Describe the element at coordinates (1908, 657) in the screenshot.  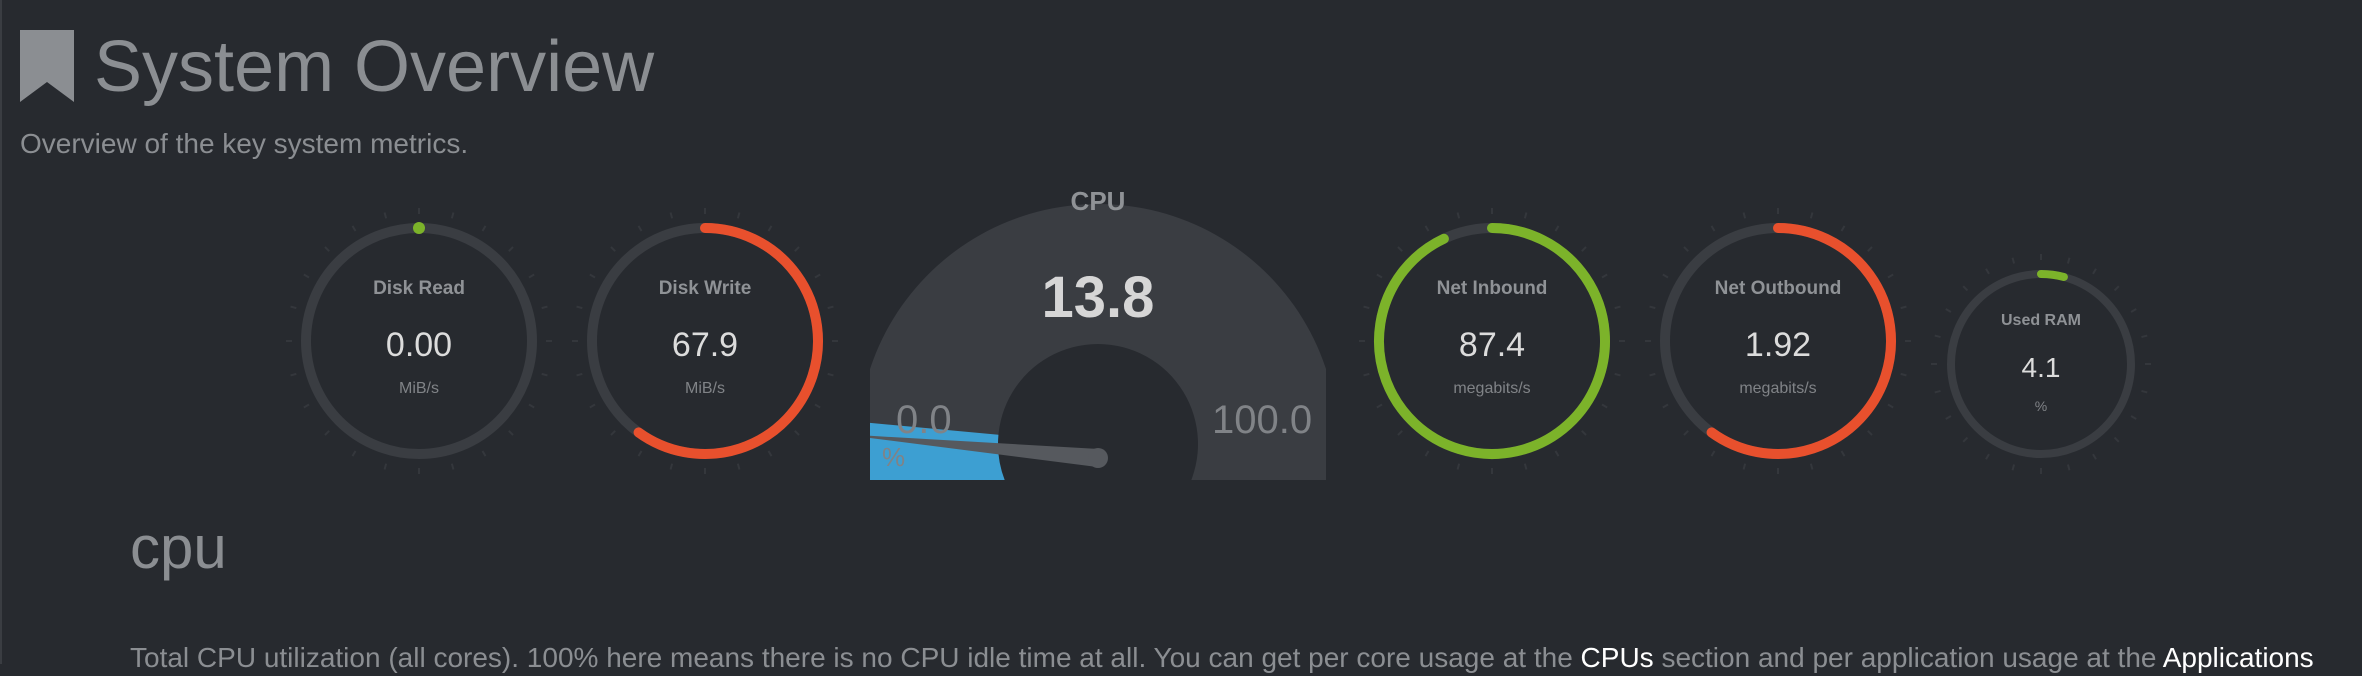
I see `section-description-text-2: section and per application usage at the` at that location.